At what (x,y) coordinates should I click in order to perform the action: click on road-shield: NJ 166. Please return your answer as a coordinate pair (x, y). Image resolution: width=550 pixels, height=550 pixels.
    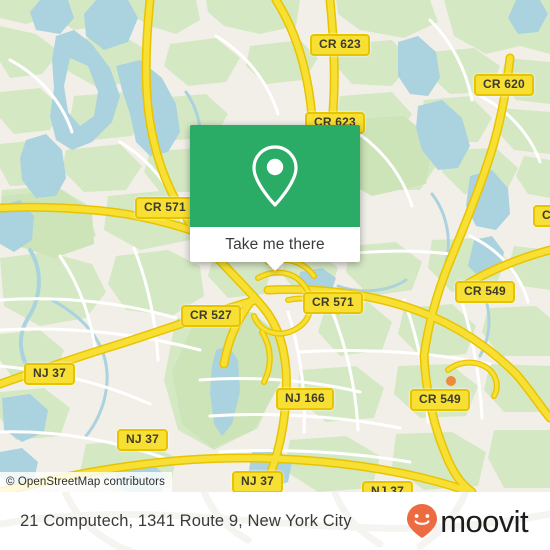
    Looking at the image, I should click on (305, 399).